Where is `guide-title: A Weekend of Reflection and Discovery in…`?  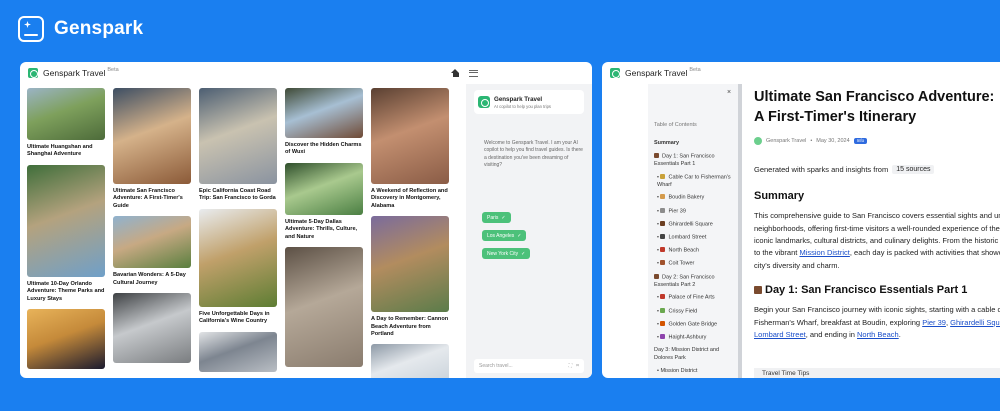 guide-title: A Weekend of Reflection and Discovery in… is located at coordinates (409, 198).